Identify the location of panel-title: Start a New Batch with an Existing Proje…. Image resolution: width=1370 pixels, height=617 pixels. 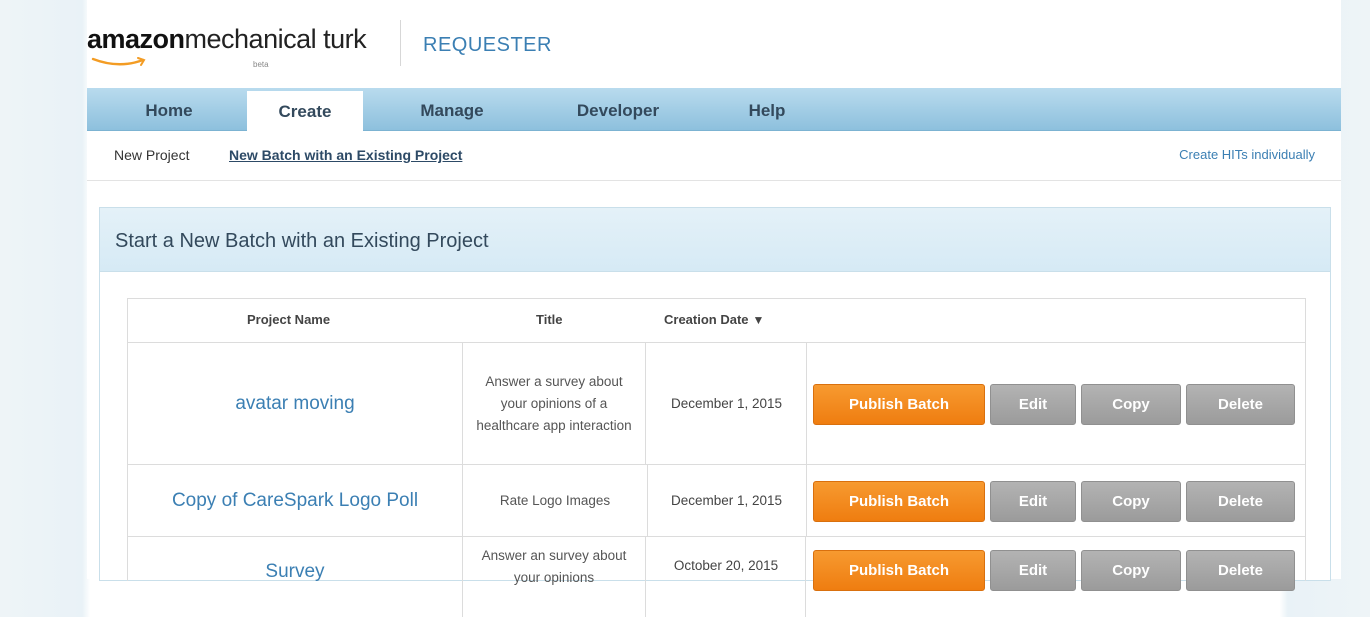
(302, 241).